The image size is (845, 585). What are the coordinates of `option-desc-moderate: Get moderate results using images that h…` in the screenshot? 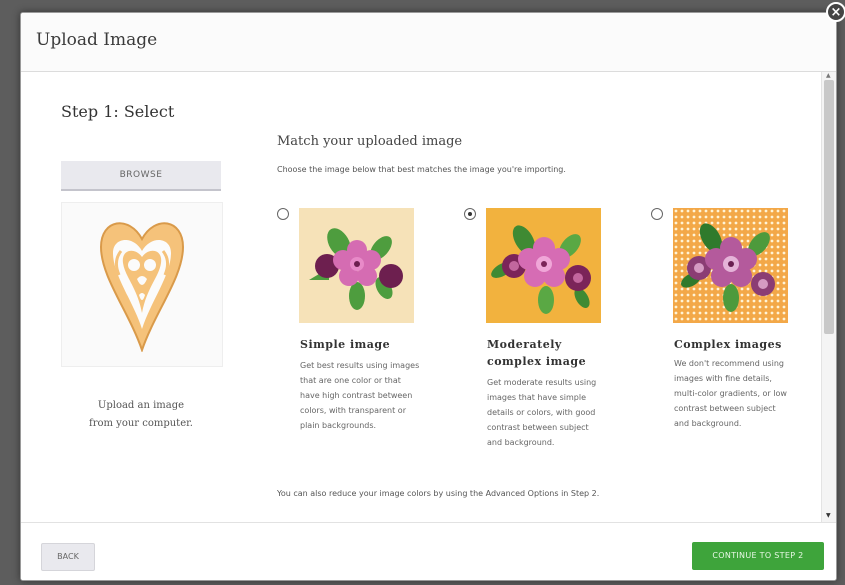 It's located at (552, 412).